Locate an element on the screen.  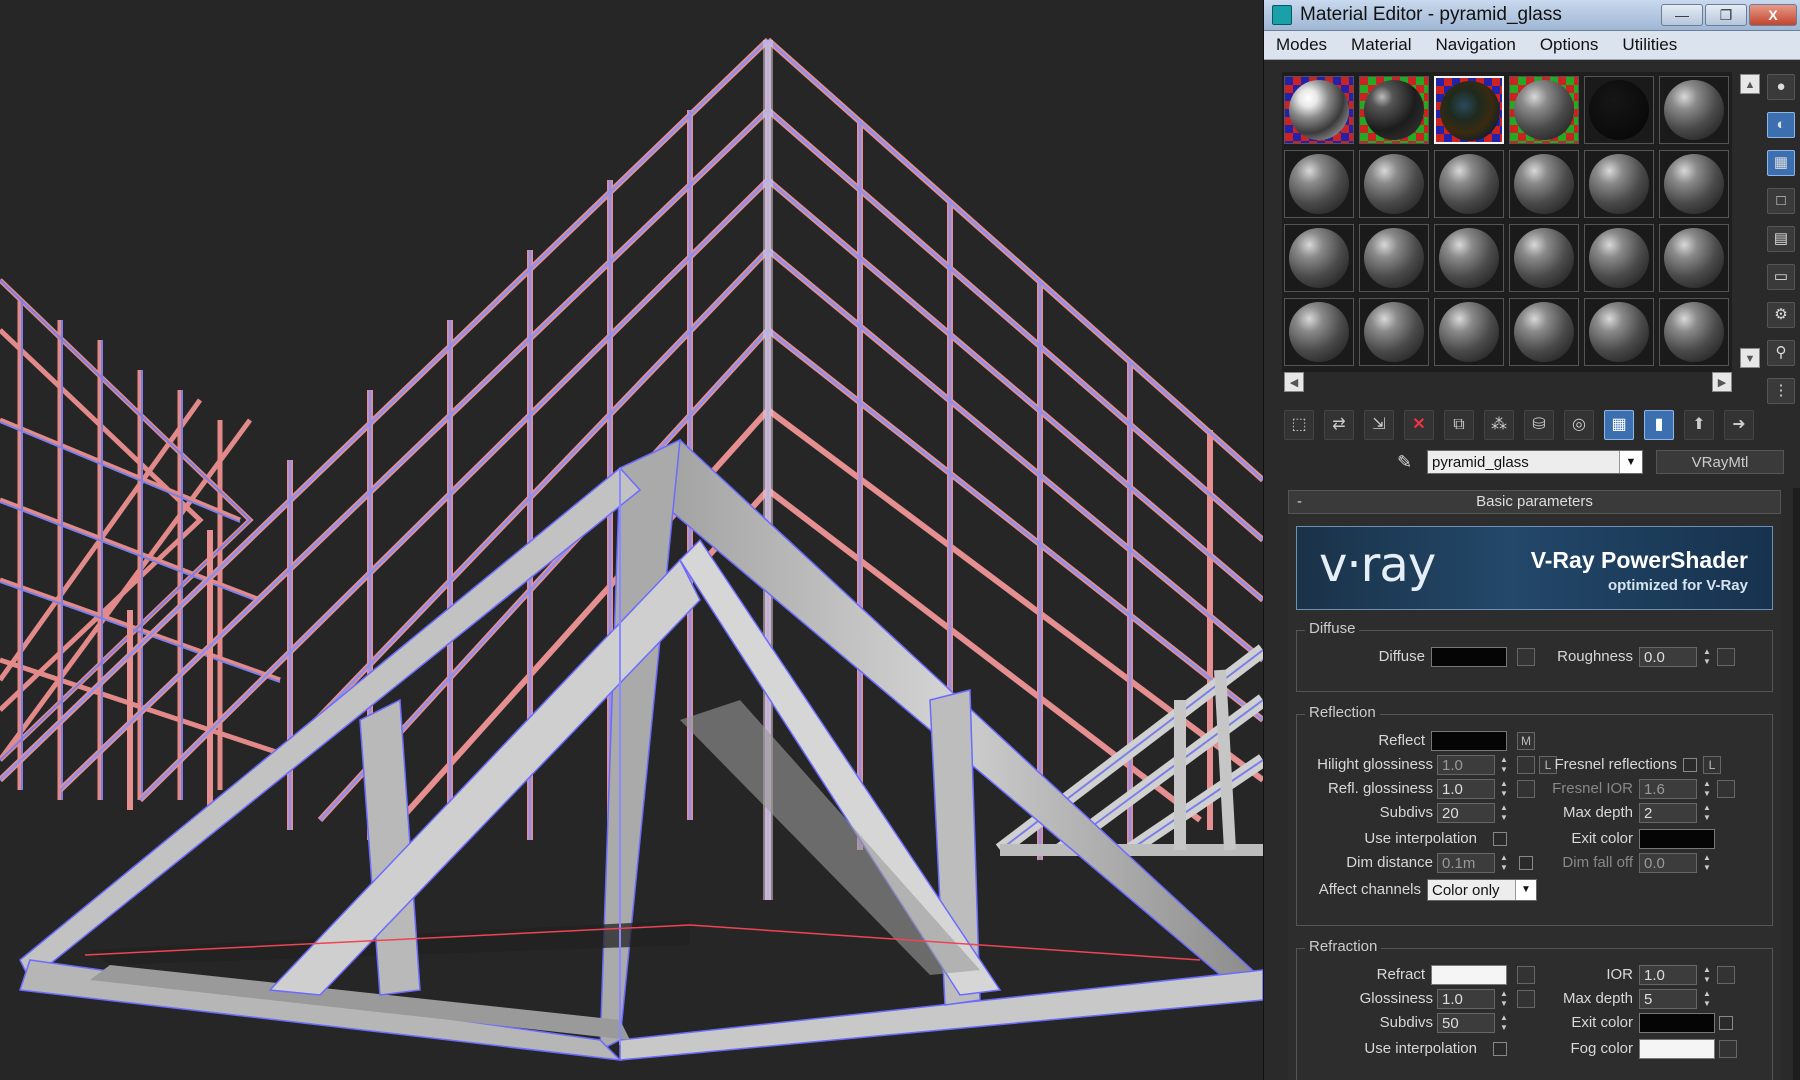
menu-utilities: Utilities is located at coordinates (1649, 45).